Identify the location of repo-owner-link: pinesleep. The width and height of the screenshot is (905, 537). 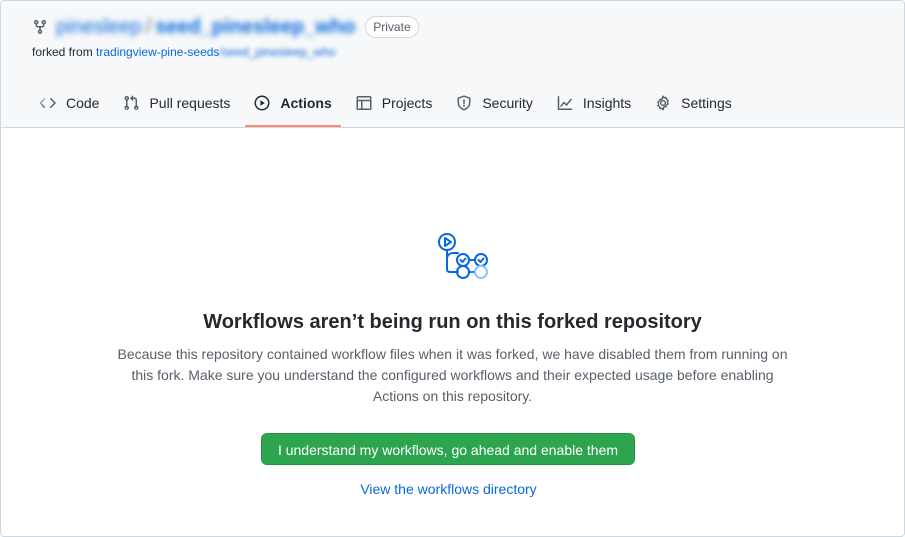
(99, 27).